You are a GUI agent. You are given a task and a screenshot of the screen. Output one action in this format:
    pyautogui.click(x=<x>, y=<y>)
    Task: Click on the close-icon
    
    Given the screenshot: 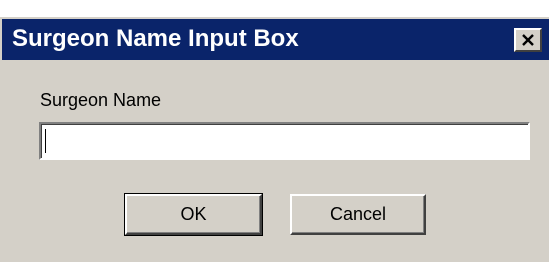 What is the action you would take?
    pyautogui.click(x=528, y=40)
    